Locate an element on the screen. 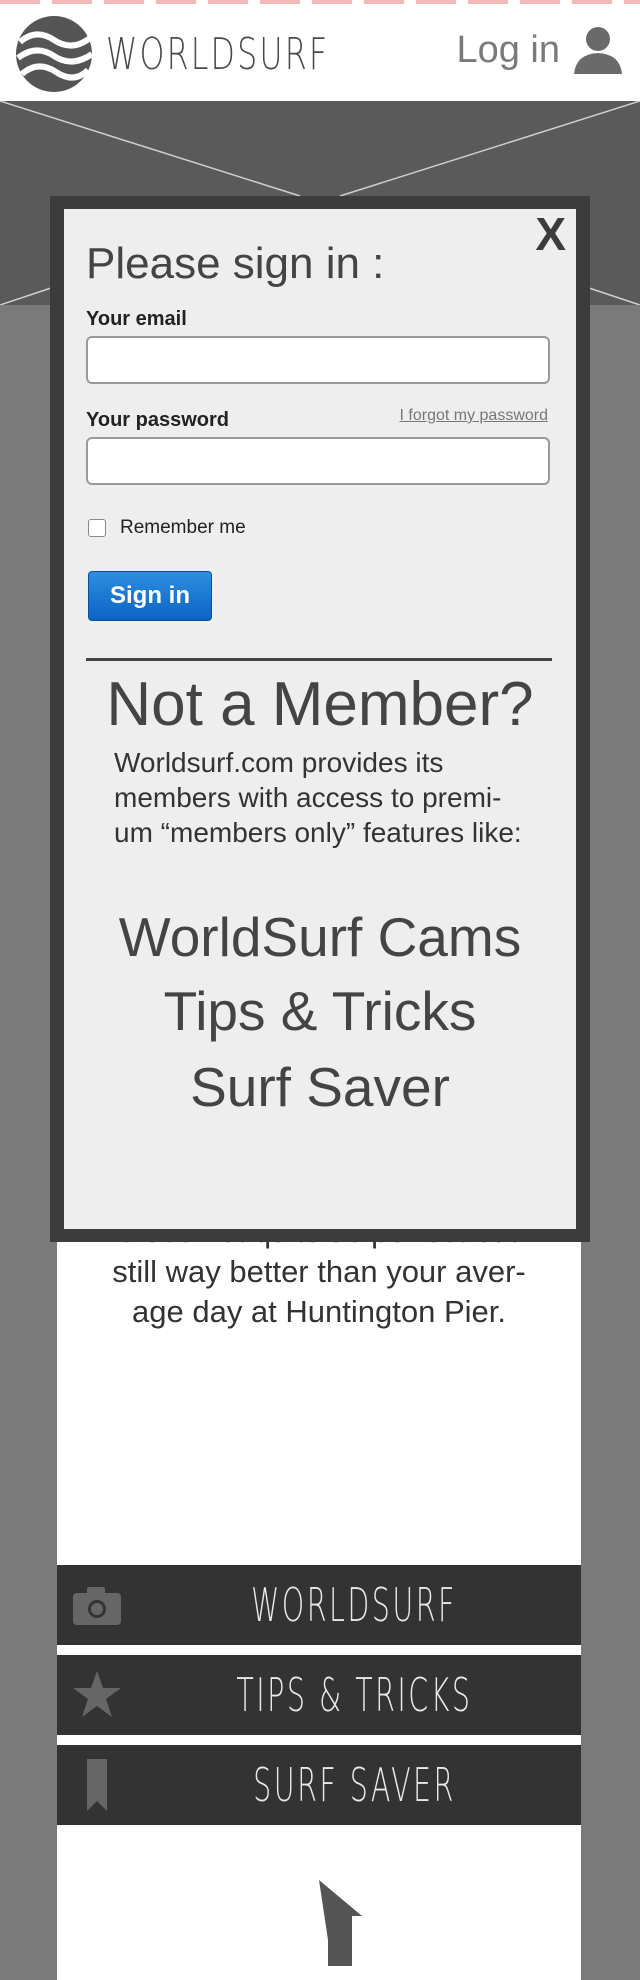 The height and width of the screenshot is (1980, 640). password-field is located at coordinates (318, 461).